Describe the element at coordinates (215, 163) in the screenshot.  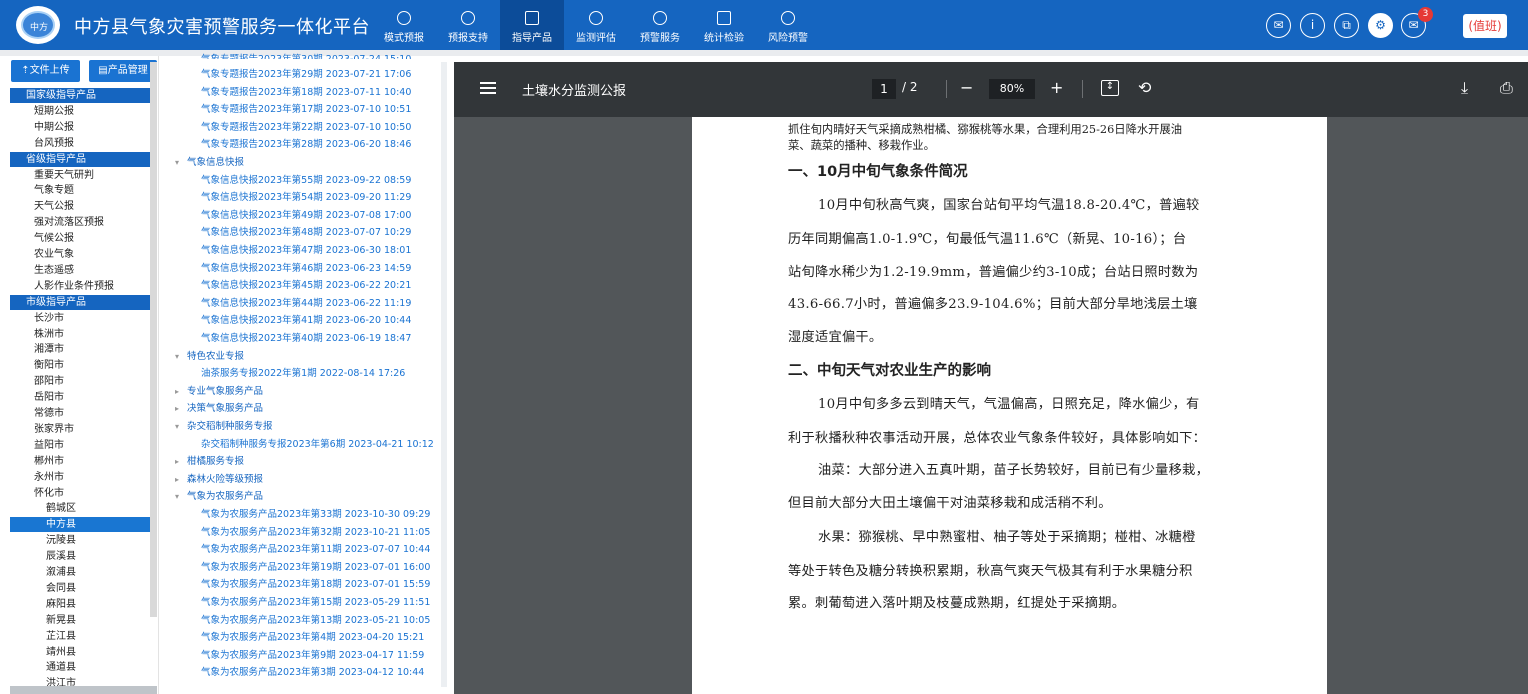
I see `list-group: 气象信息快报` at that location.